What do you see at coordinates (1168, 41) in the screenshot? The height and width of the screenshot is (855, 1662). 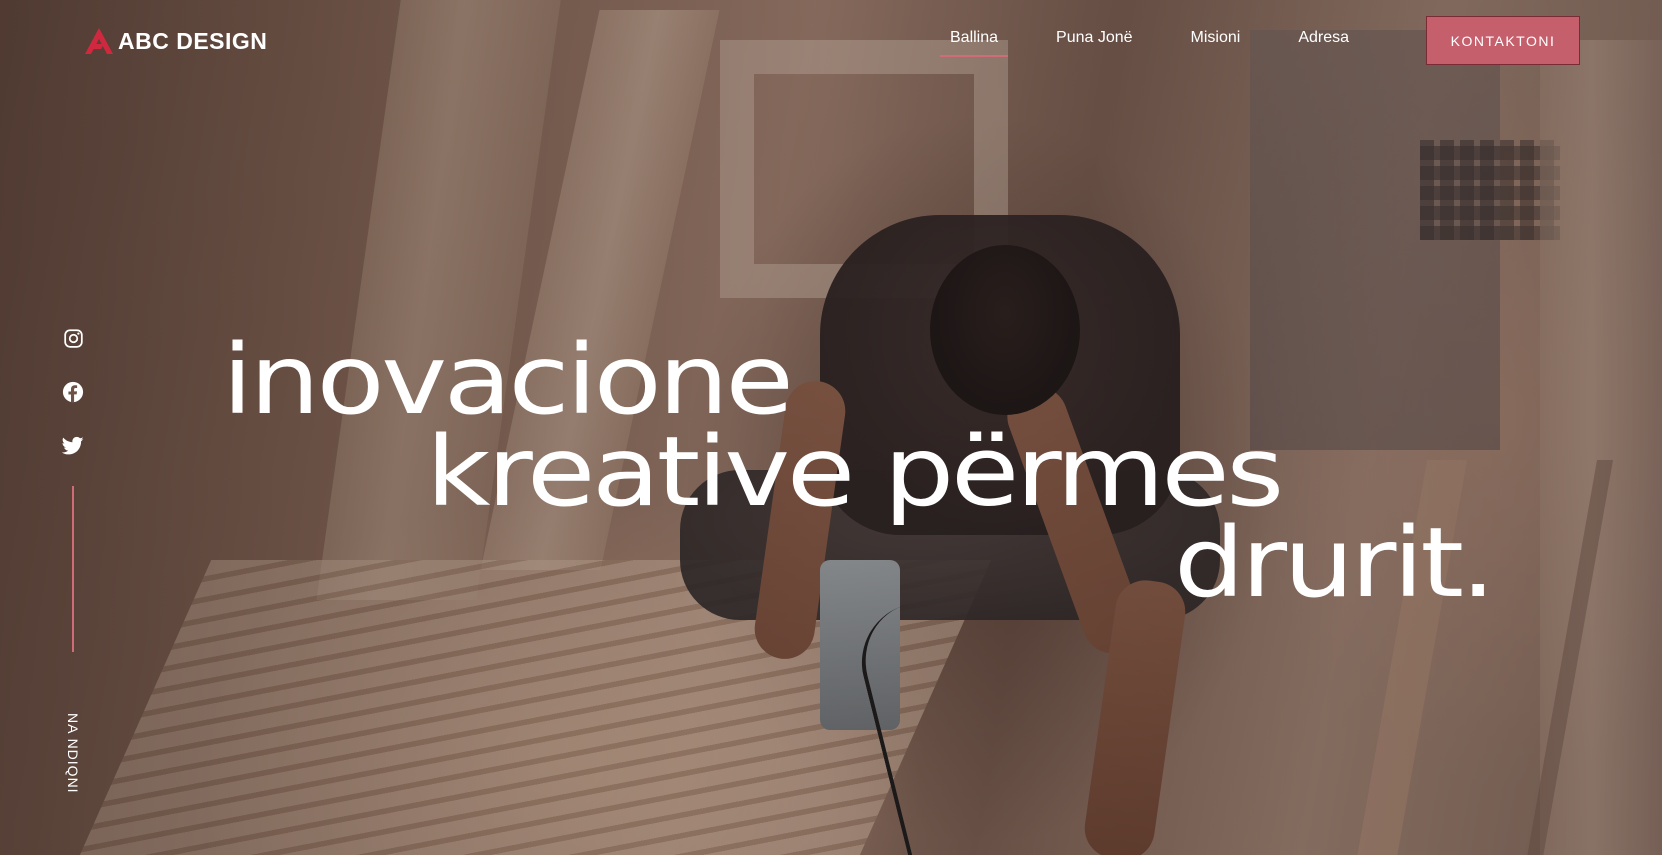 I see `main-nav: Ballina Puna Jonë Misioni Adresa` at bounding box center [1168, 41].